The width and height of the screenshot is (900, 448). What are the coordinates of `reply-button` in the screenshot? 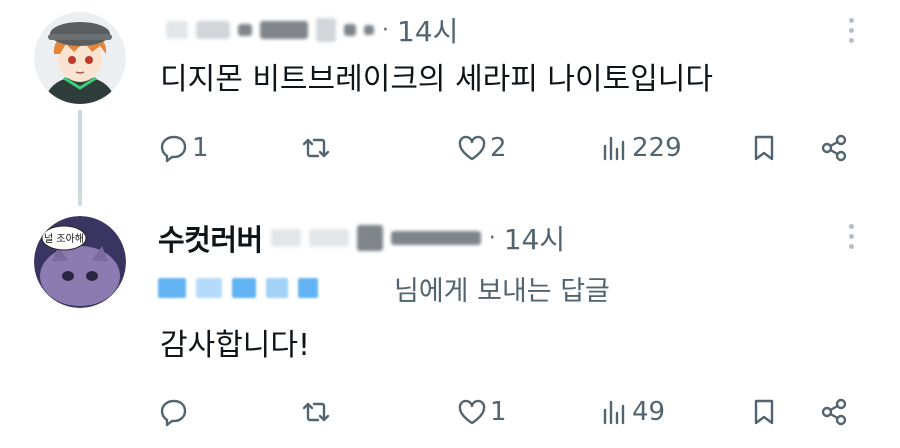 It's located at (175, 412).